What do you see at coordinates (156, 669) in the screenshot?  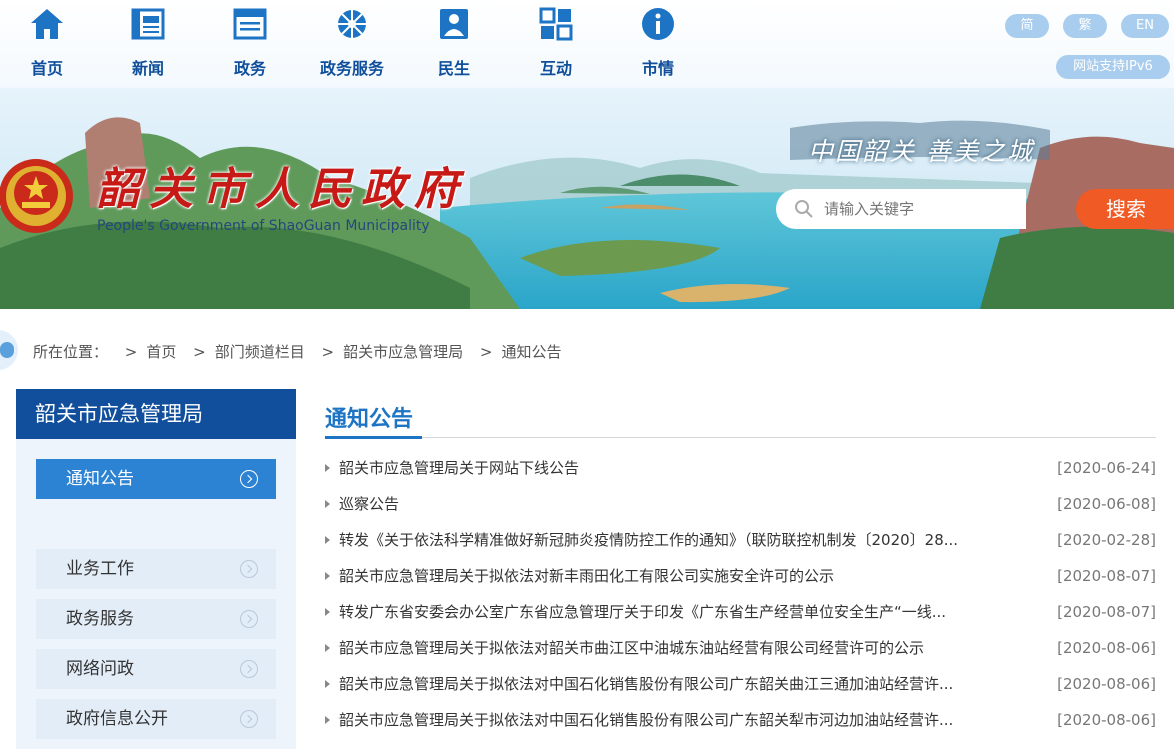 I see `sidebar-item-online-inquiry: 网络问政` at bounding box center [156, 669].